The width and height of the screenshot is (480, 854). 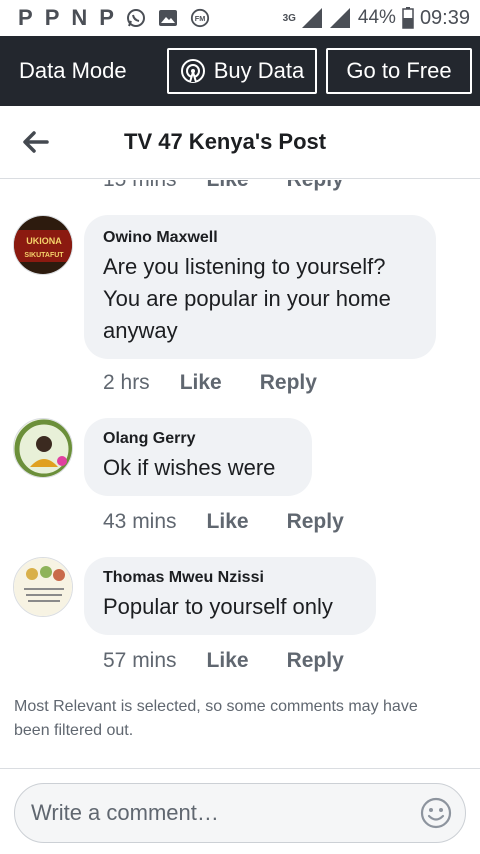 What do you see at coordinates (408, 18) in the screenshot?
I see `battery-icon` at bounding box center [408, 18].